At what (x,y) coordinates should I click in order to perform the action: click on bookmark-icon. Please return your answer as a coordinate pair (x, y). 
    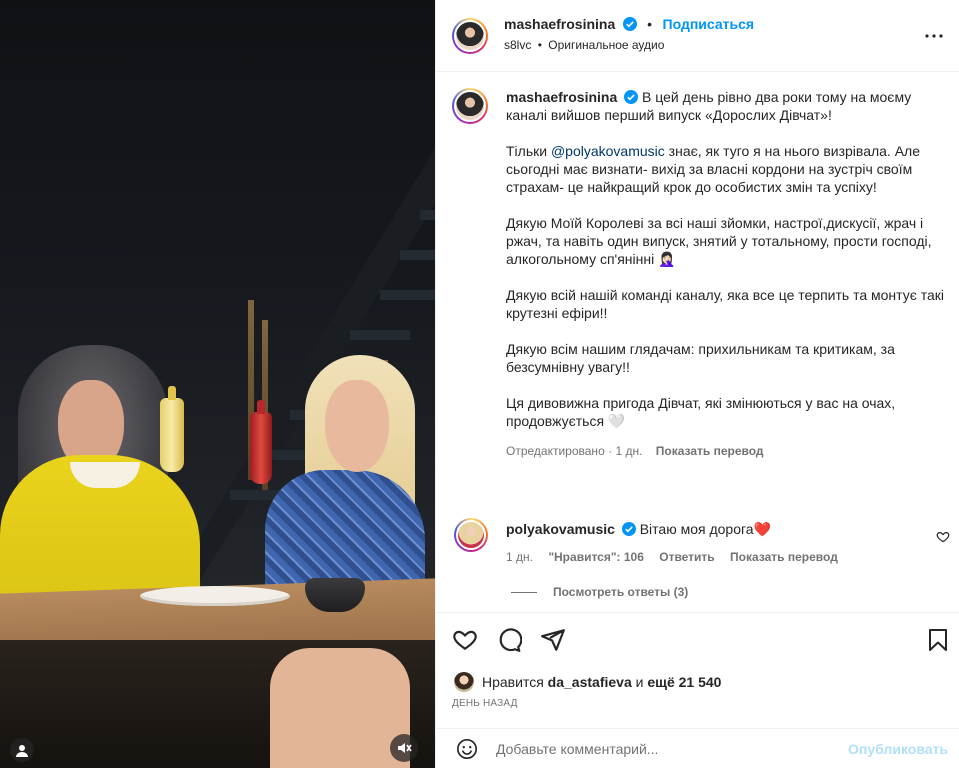
    Looking at the image, I should click on (938, 640).